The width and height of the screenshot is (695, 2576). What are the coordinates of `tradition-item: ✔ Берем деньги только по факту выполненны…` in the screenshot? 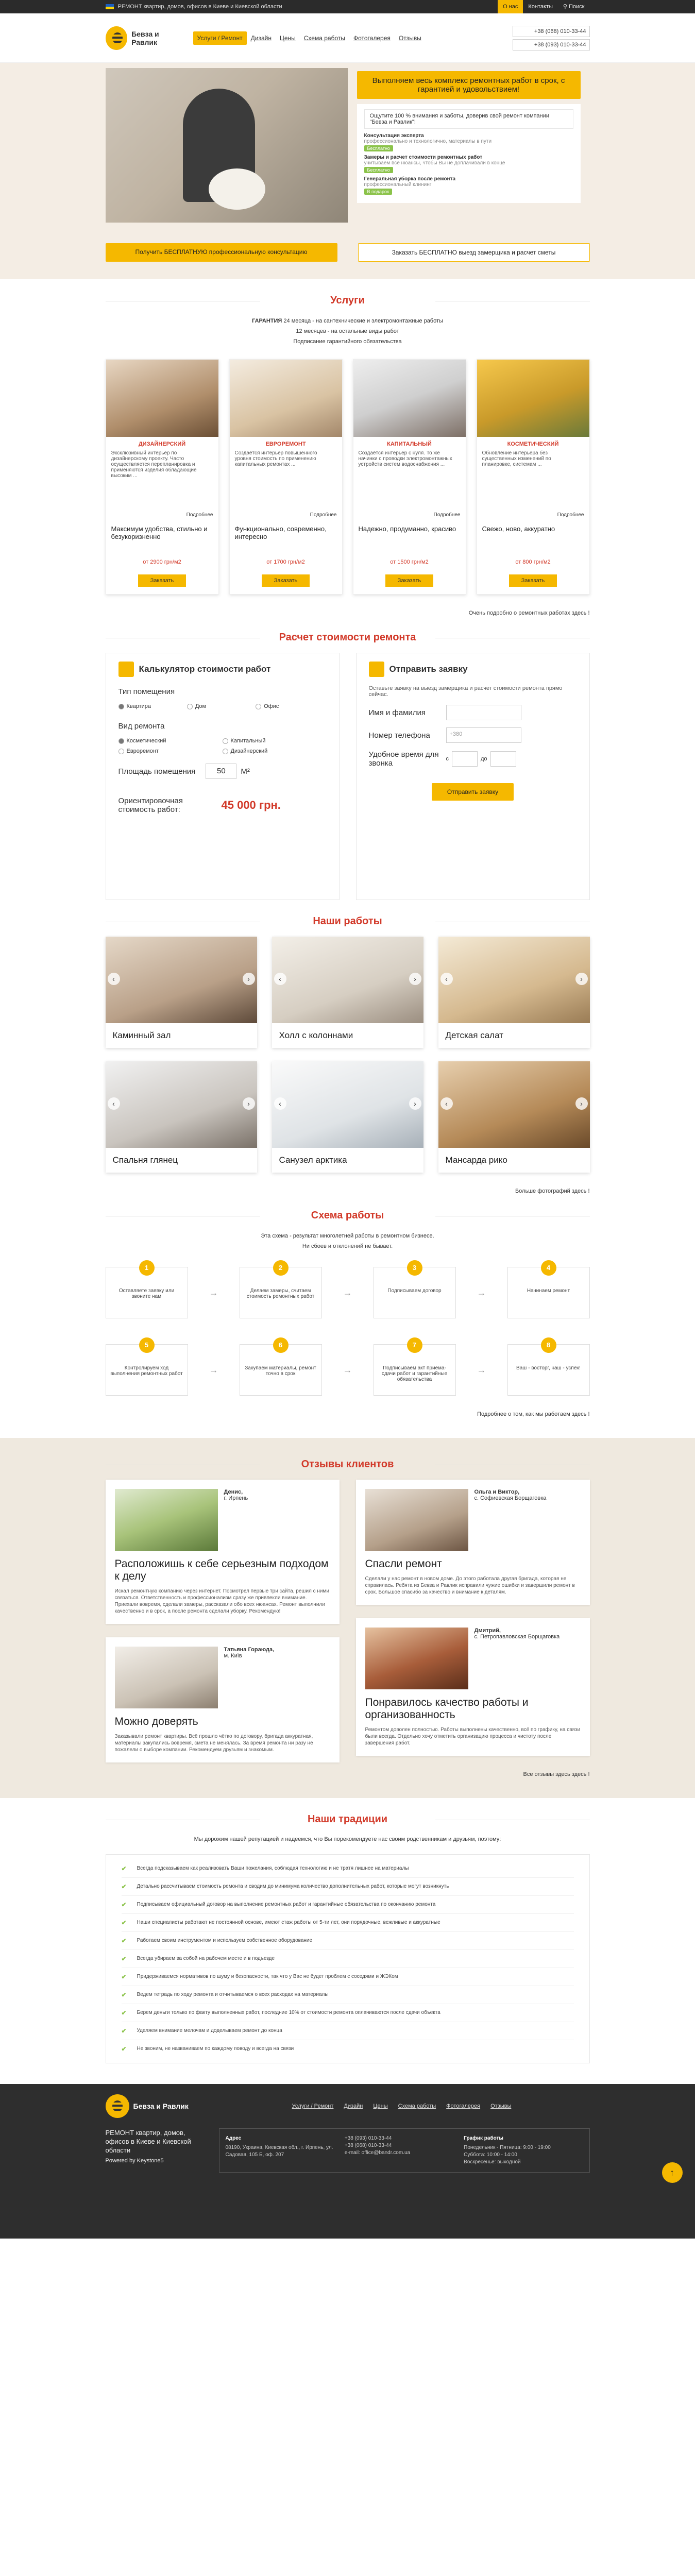 It's located at (347, 2013).